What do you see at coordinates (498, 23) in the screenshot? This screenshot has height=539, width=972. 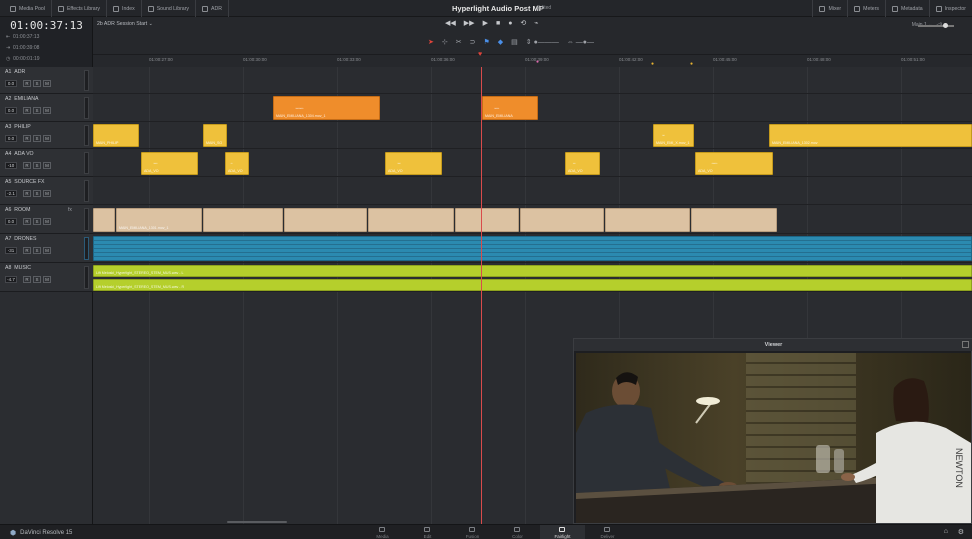 I see `stop-icon: ■` at bounding box center [498, 23].